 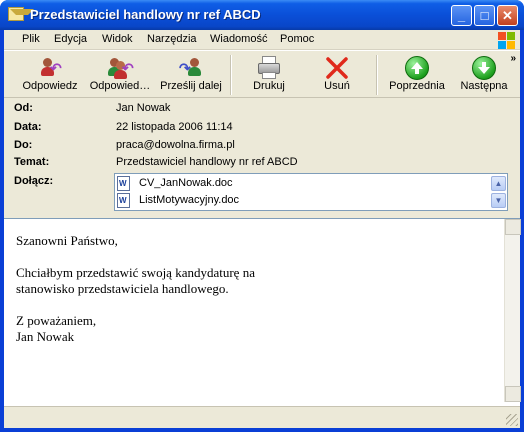 I want to click on date-label: Data:, so click(x=28, y=127).